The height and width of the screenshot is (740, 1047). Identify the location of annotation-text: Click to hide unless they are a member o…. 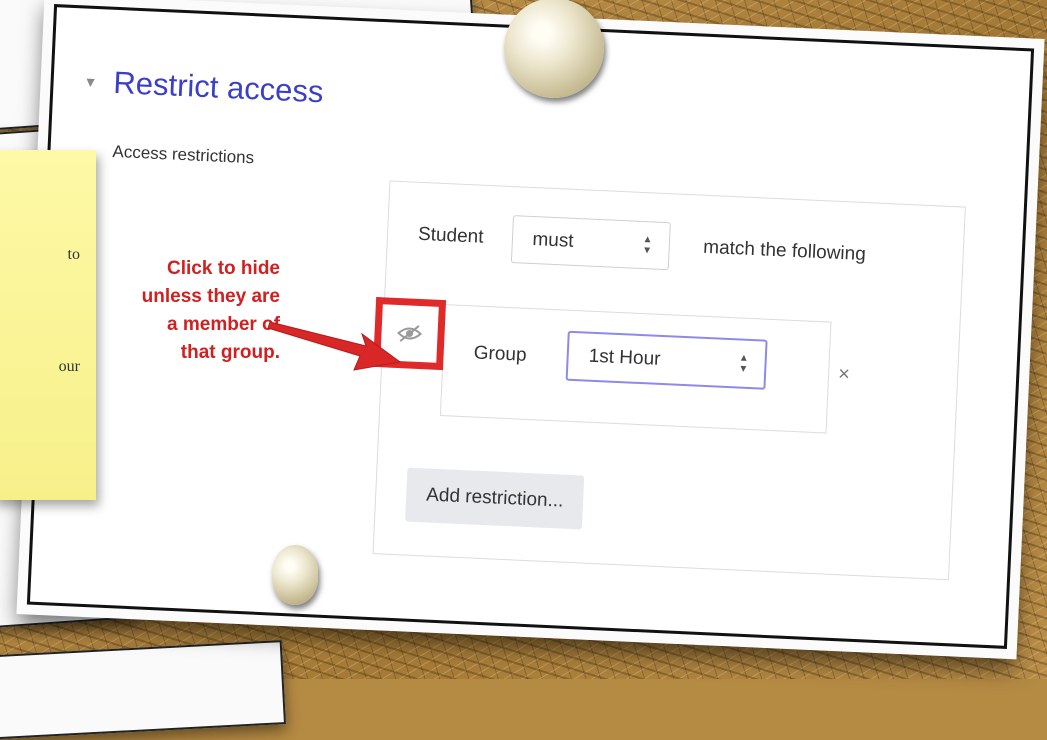
(170, 311).